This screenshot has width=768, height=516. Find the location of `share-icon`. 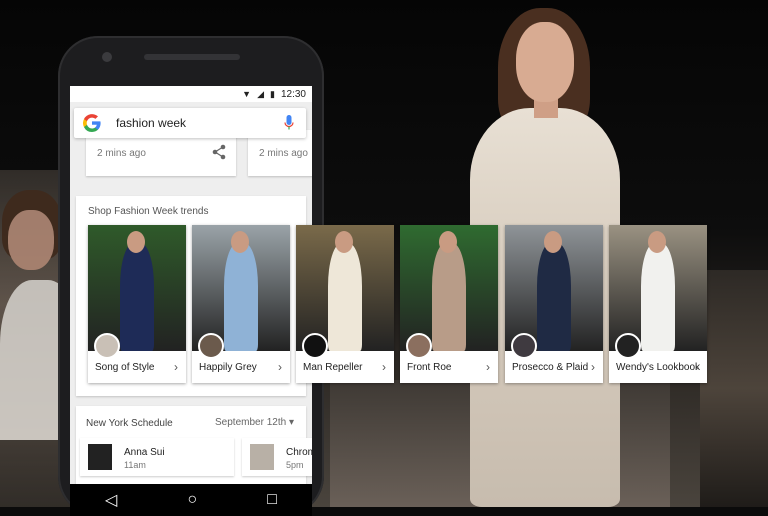

share-icon is located at coordinates (219, 152).